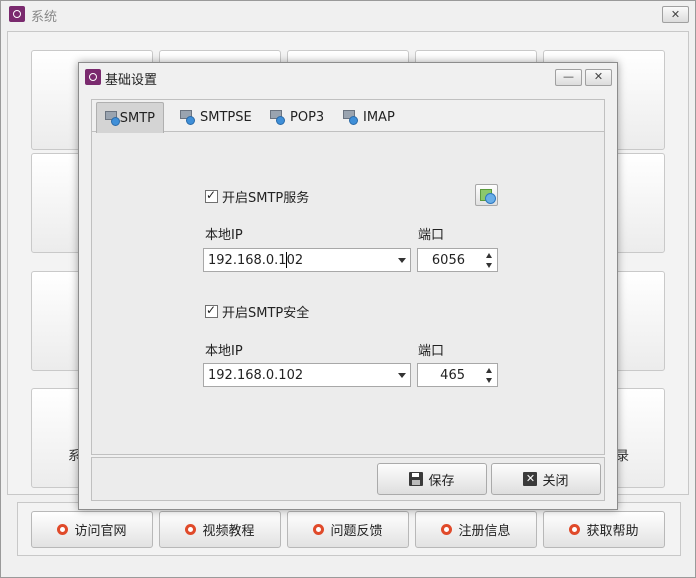 This screenshot has width=696, height=578. I want to click on dialog-title-bar: 基础设置 — ✕, so click(348, 77).